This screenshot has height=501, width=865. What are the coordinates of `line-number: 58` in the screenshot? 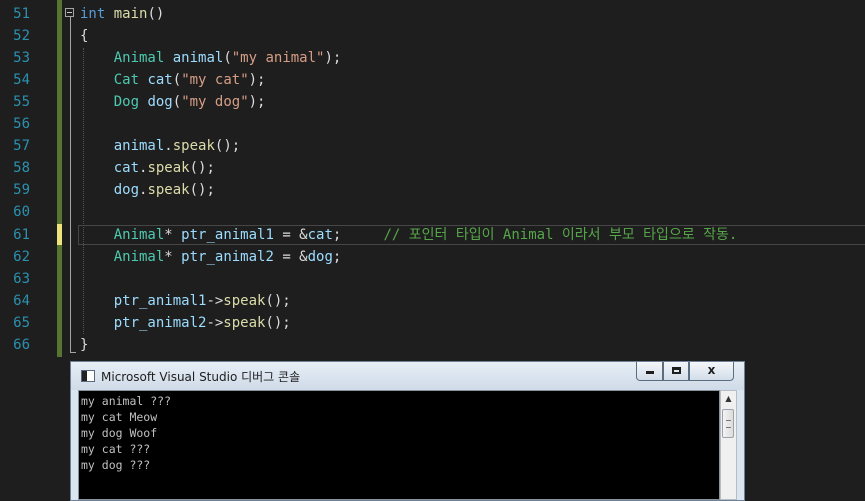 It's located at (21, 168).